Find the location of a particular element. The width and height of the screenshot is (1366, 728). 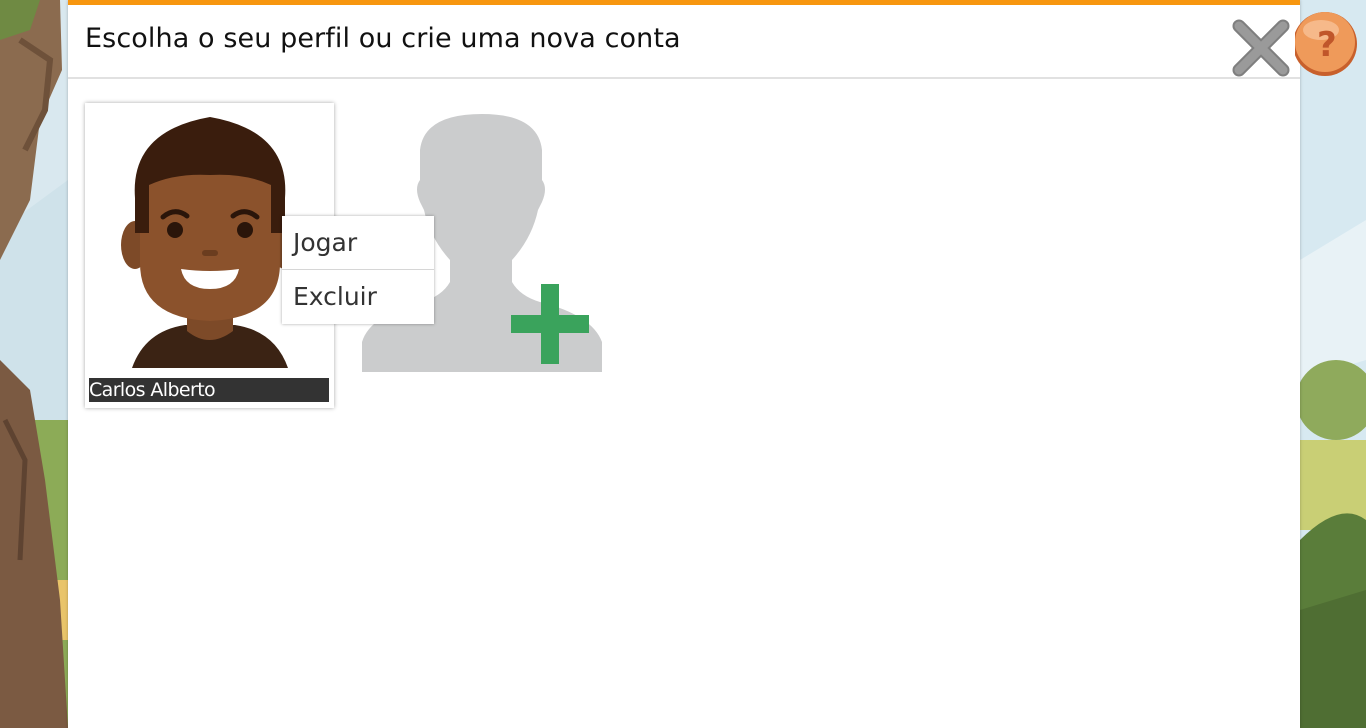

question-mark-icon: ? is located at coordinates (1327, 45).